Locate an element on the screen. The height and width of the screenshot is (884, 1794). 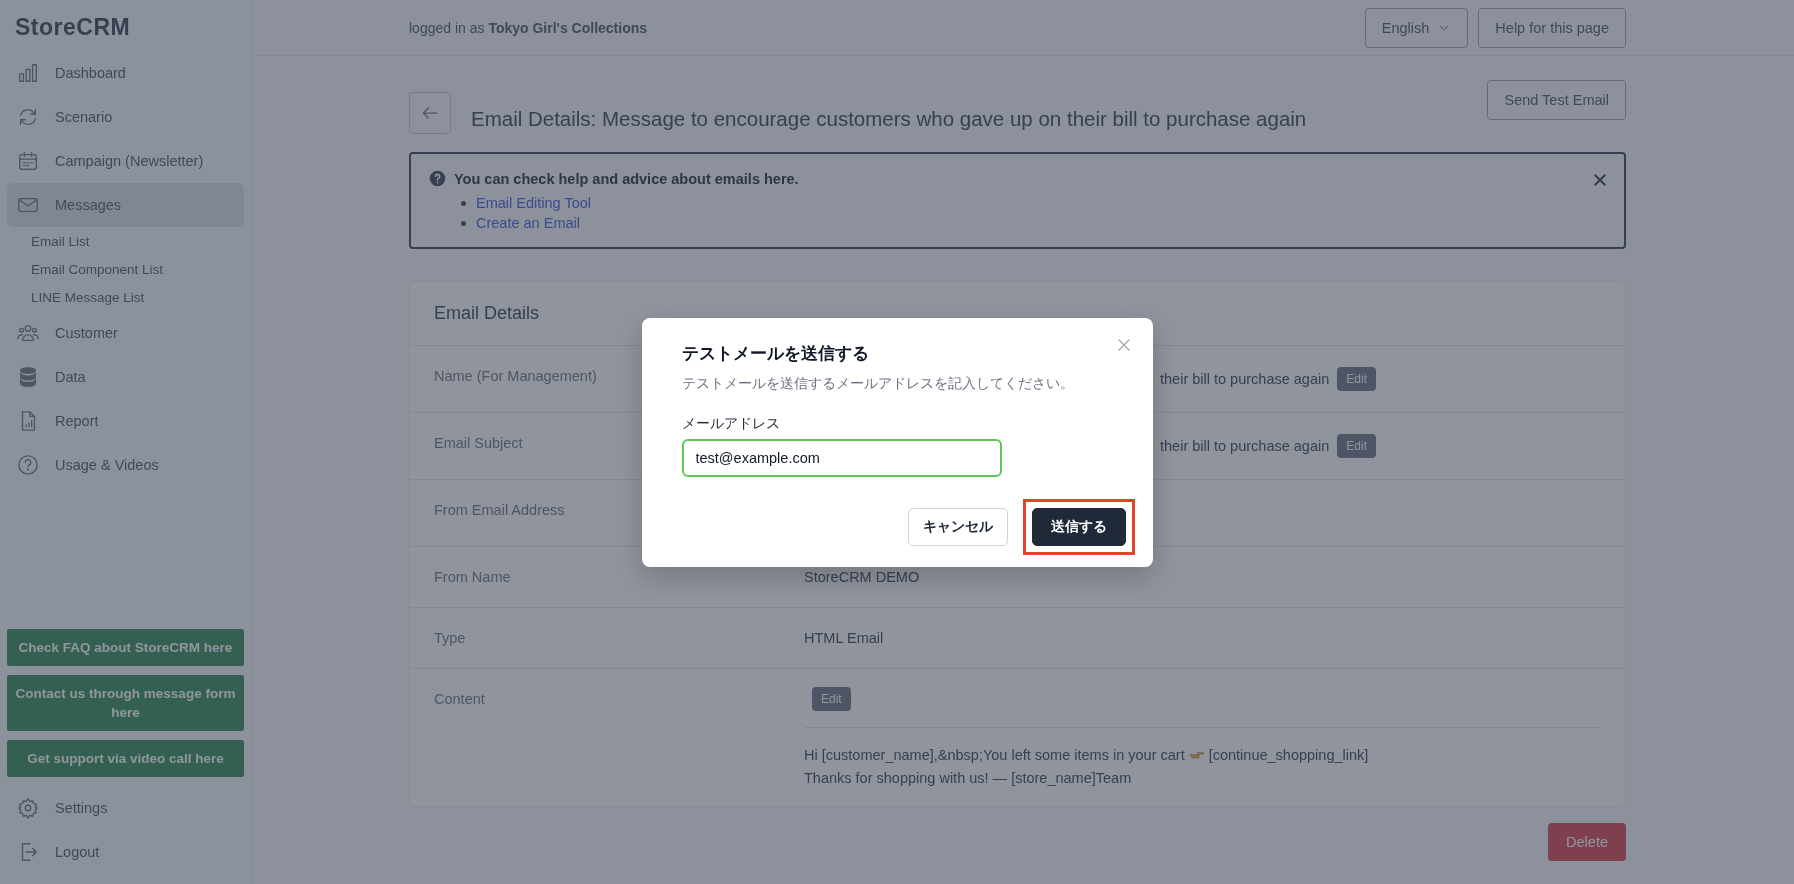
send-test-email-button: Send Test Email is located at coordinates (1556, 100).